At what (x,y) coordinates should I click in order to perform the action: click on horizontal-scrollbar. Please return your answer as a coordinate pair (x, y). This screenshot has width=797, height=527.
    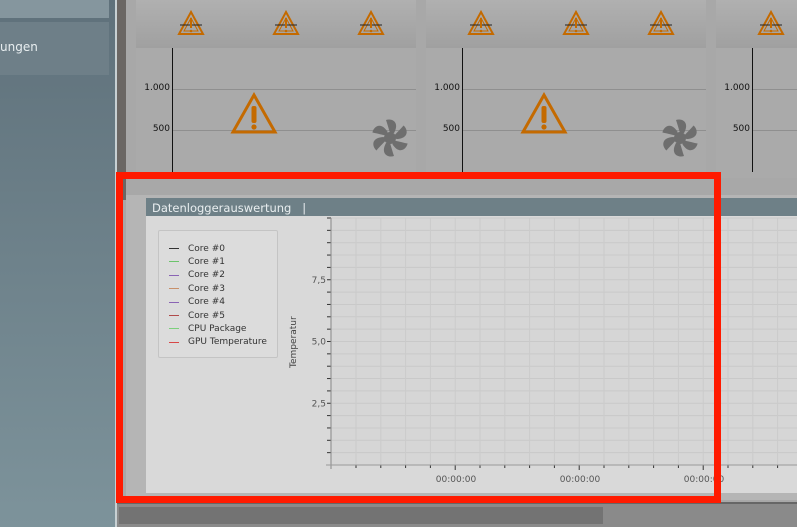
    Looking at the image, I should click on (457, 514).